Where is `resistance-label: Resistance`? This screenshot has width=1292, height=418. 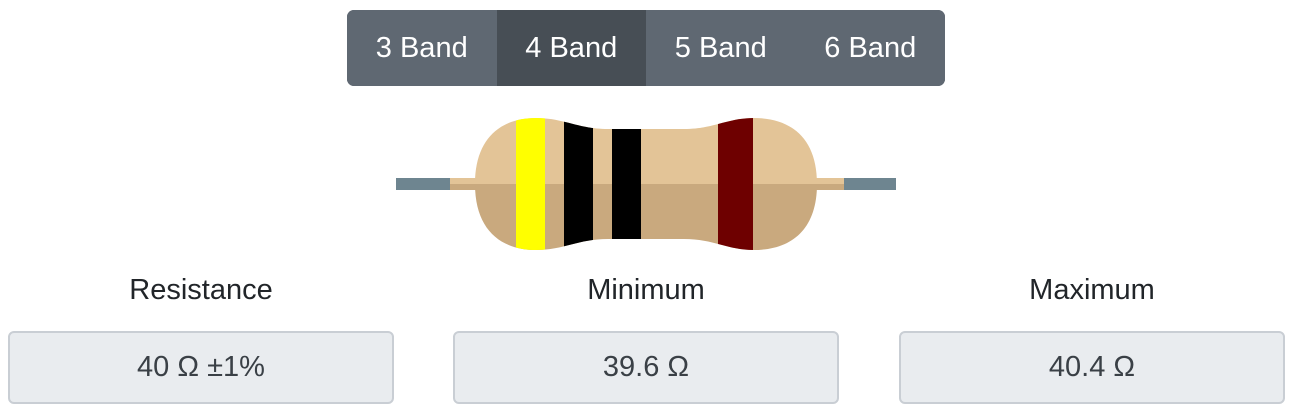 resistance-label: Resistance is located at coordinates (201, 290).